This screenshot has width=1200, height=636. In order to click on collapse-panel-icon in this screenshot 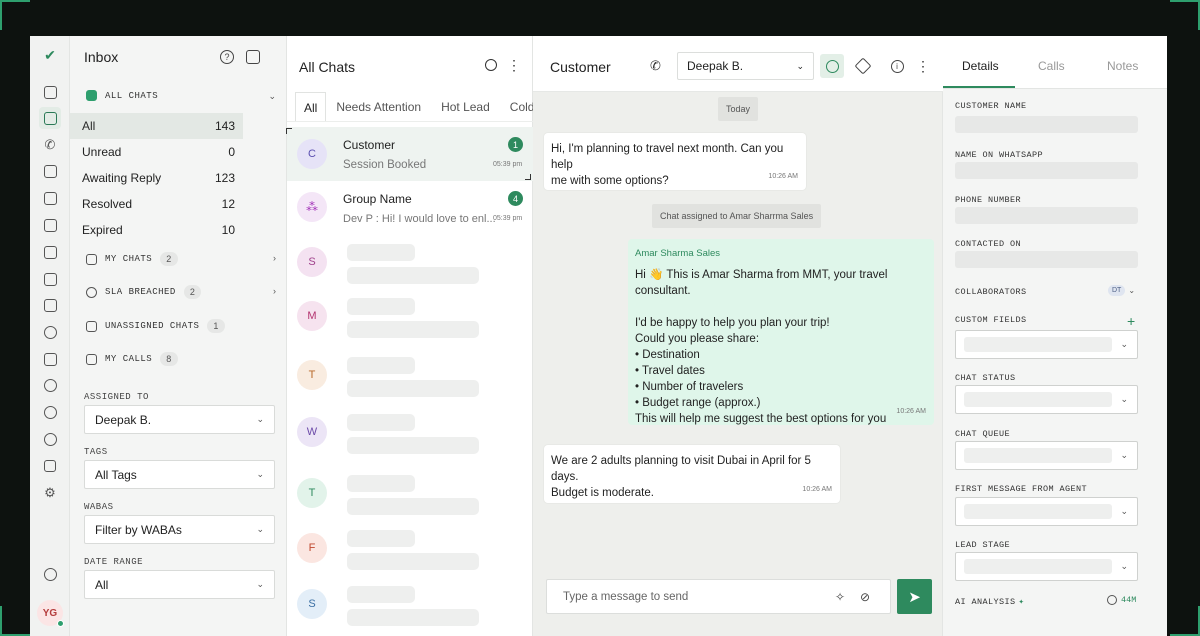, I will do `click(253, 57)`.